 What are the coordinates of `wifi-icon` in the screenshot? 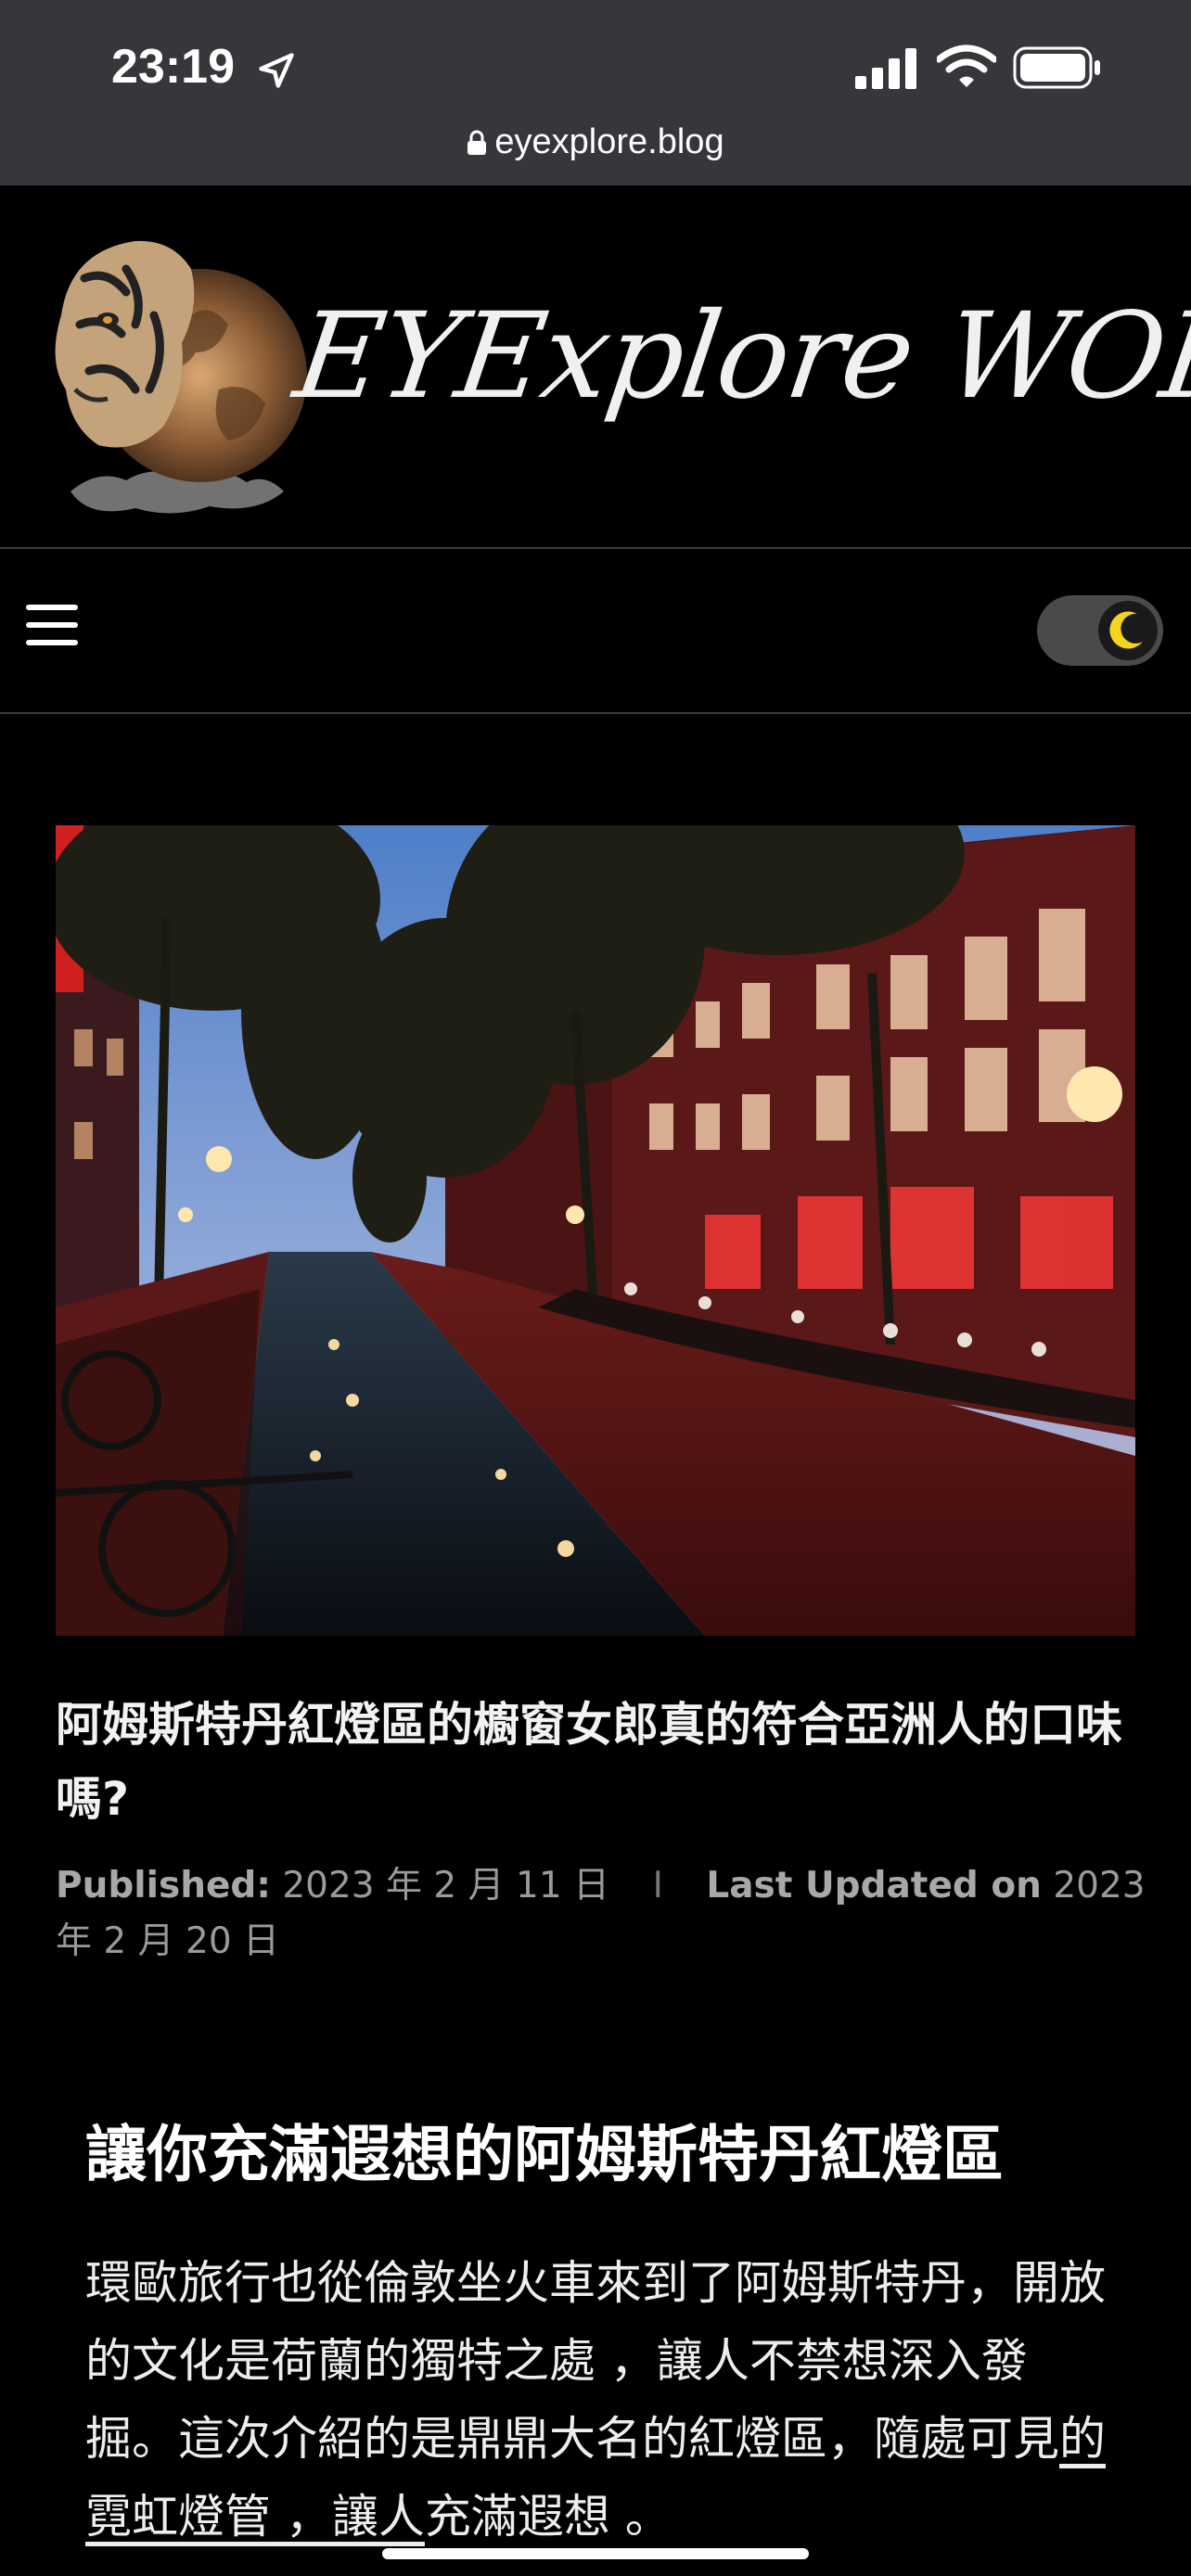 It's located at (966, 66).